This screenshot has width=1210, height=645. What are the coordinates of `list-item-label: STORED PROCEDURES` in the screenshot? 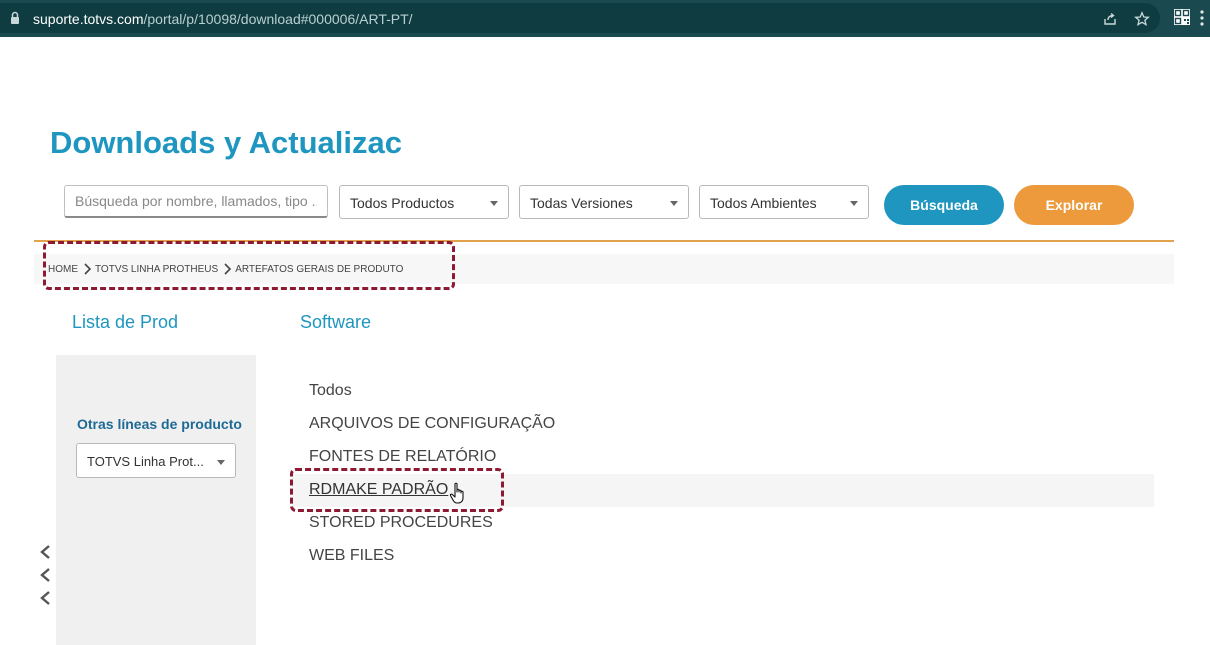 It's located at (401, 522).